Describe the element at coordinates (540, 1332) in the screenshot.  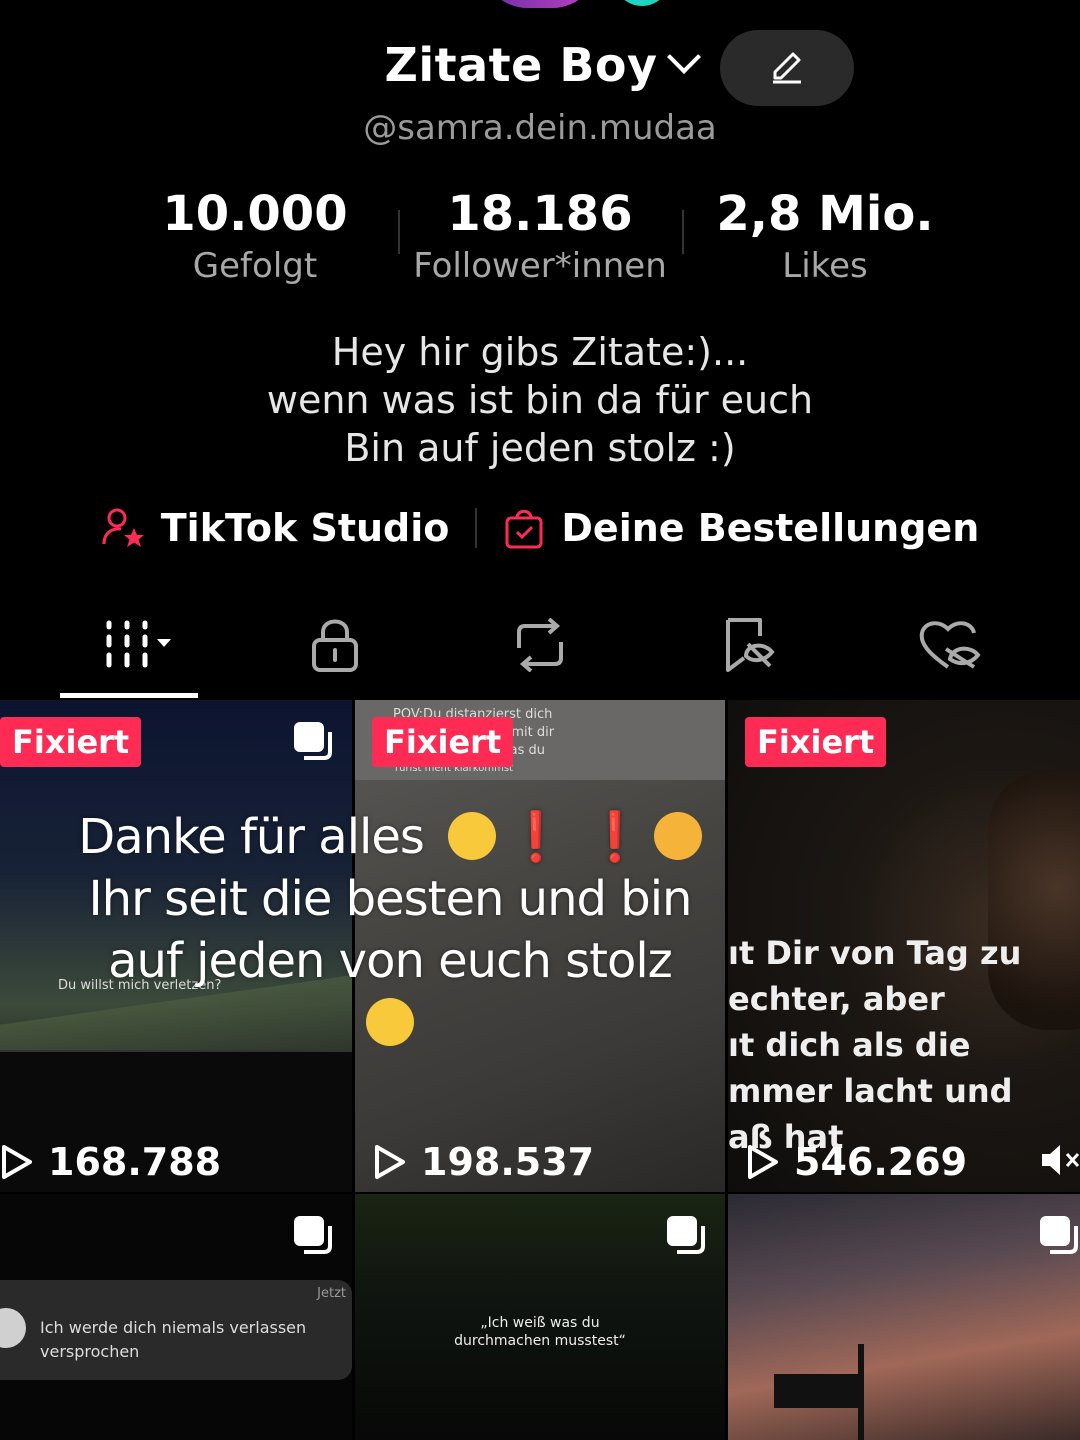
I see `video-caption: „Ich weiß was du durchmachen musstest“` at that location.